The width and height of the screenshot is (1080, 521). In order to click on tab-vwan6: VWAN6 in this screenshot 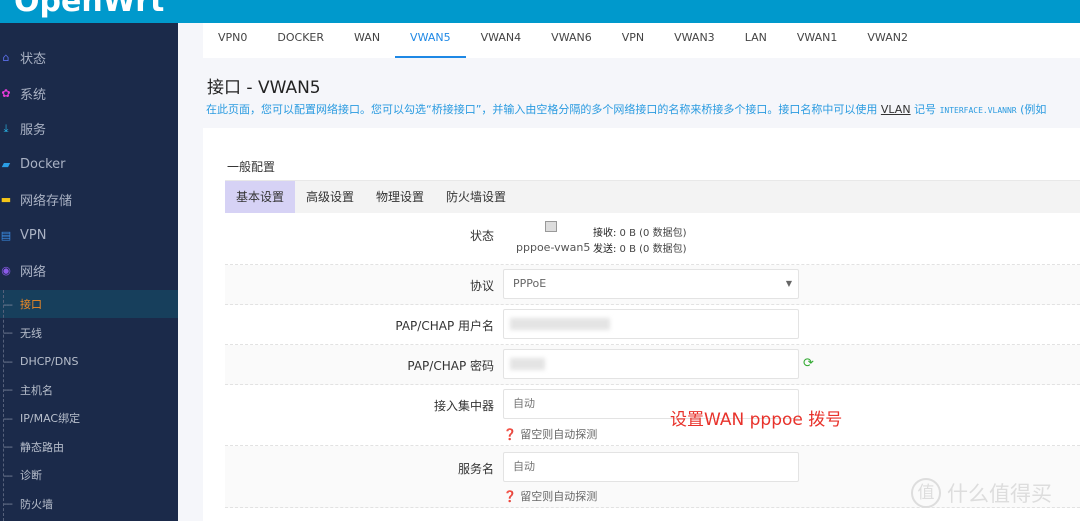, I will do `click(571, 40)`.